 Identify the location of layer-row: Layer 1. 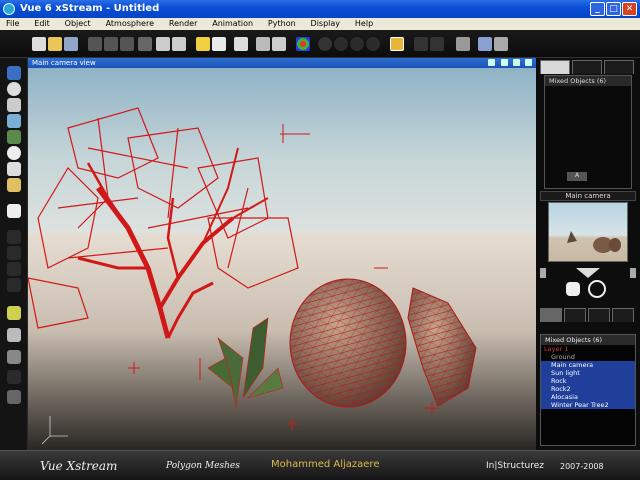
(588, 349).